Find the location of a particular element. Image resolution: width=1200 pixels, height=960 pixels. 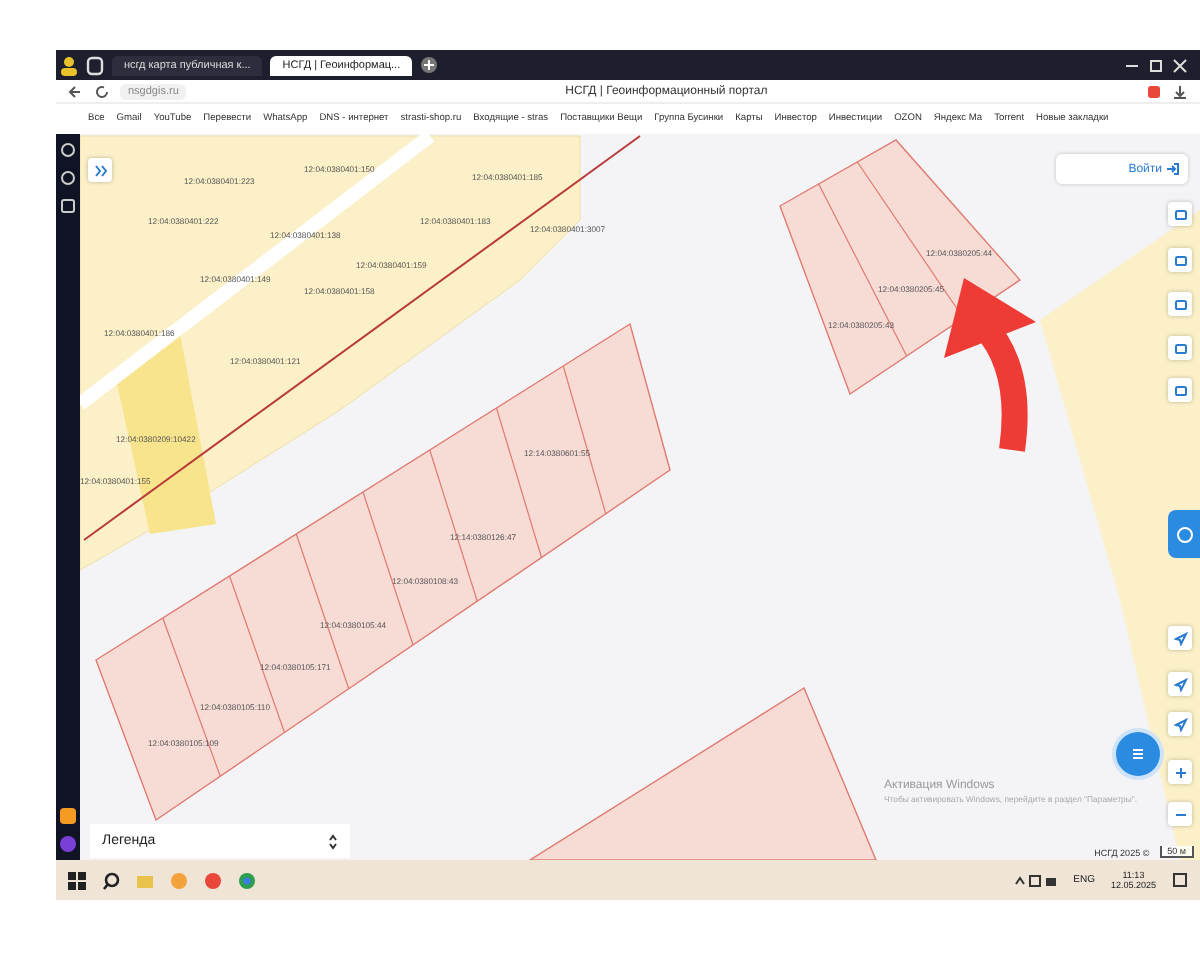

maximize-icon is located at coordinates (1156, 65).